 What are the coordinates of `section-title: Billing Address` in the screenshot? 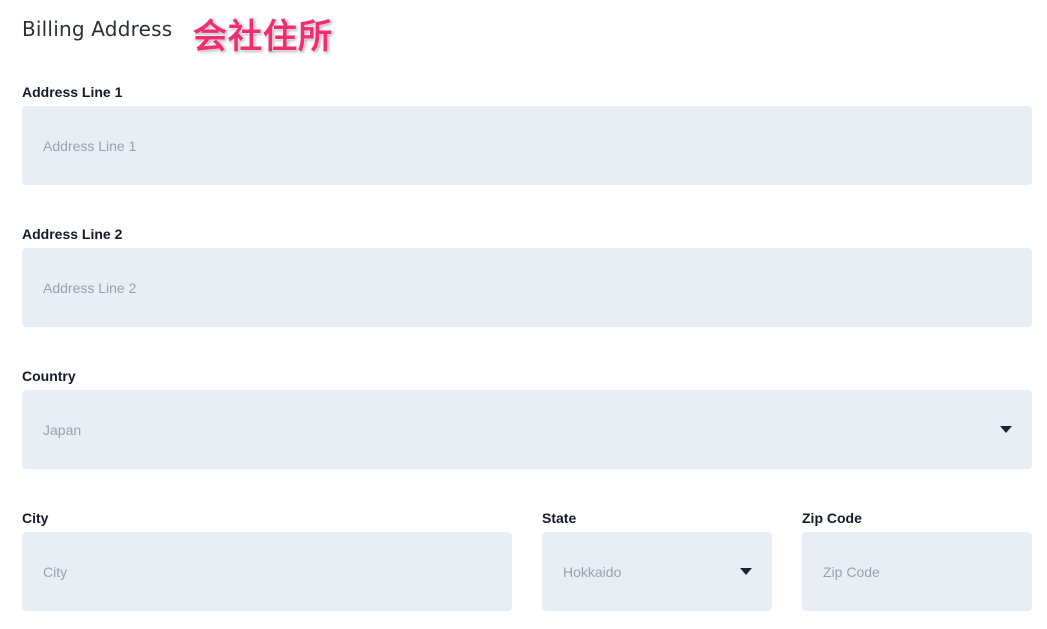 It's located at (97, 29).